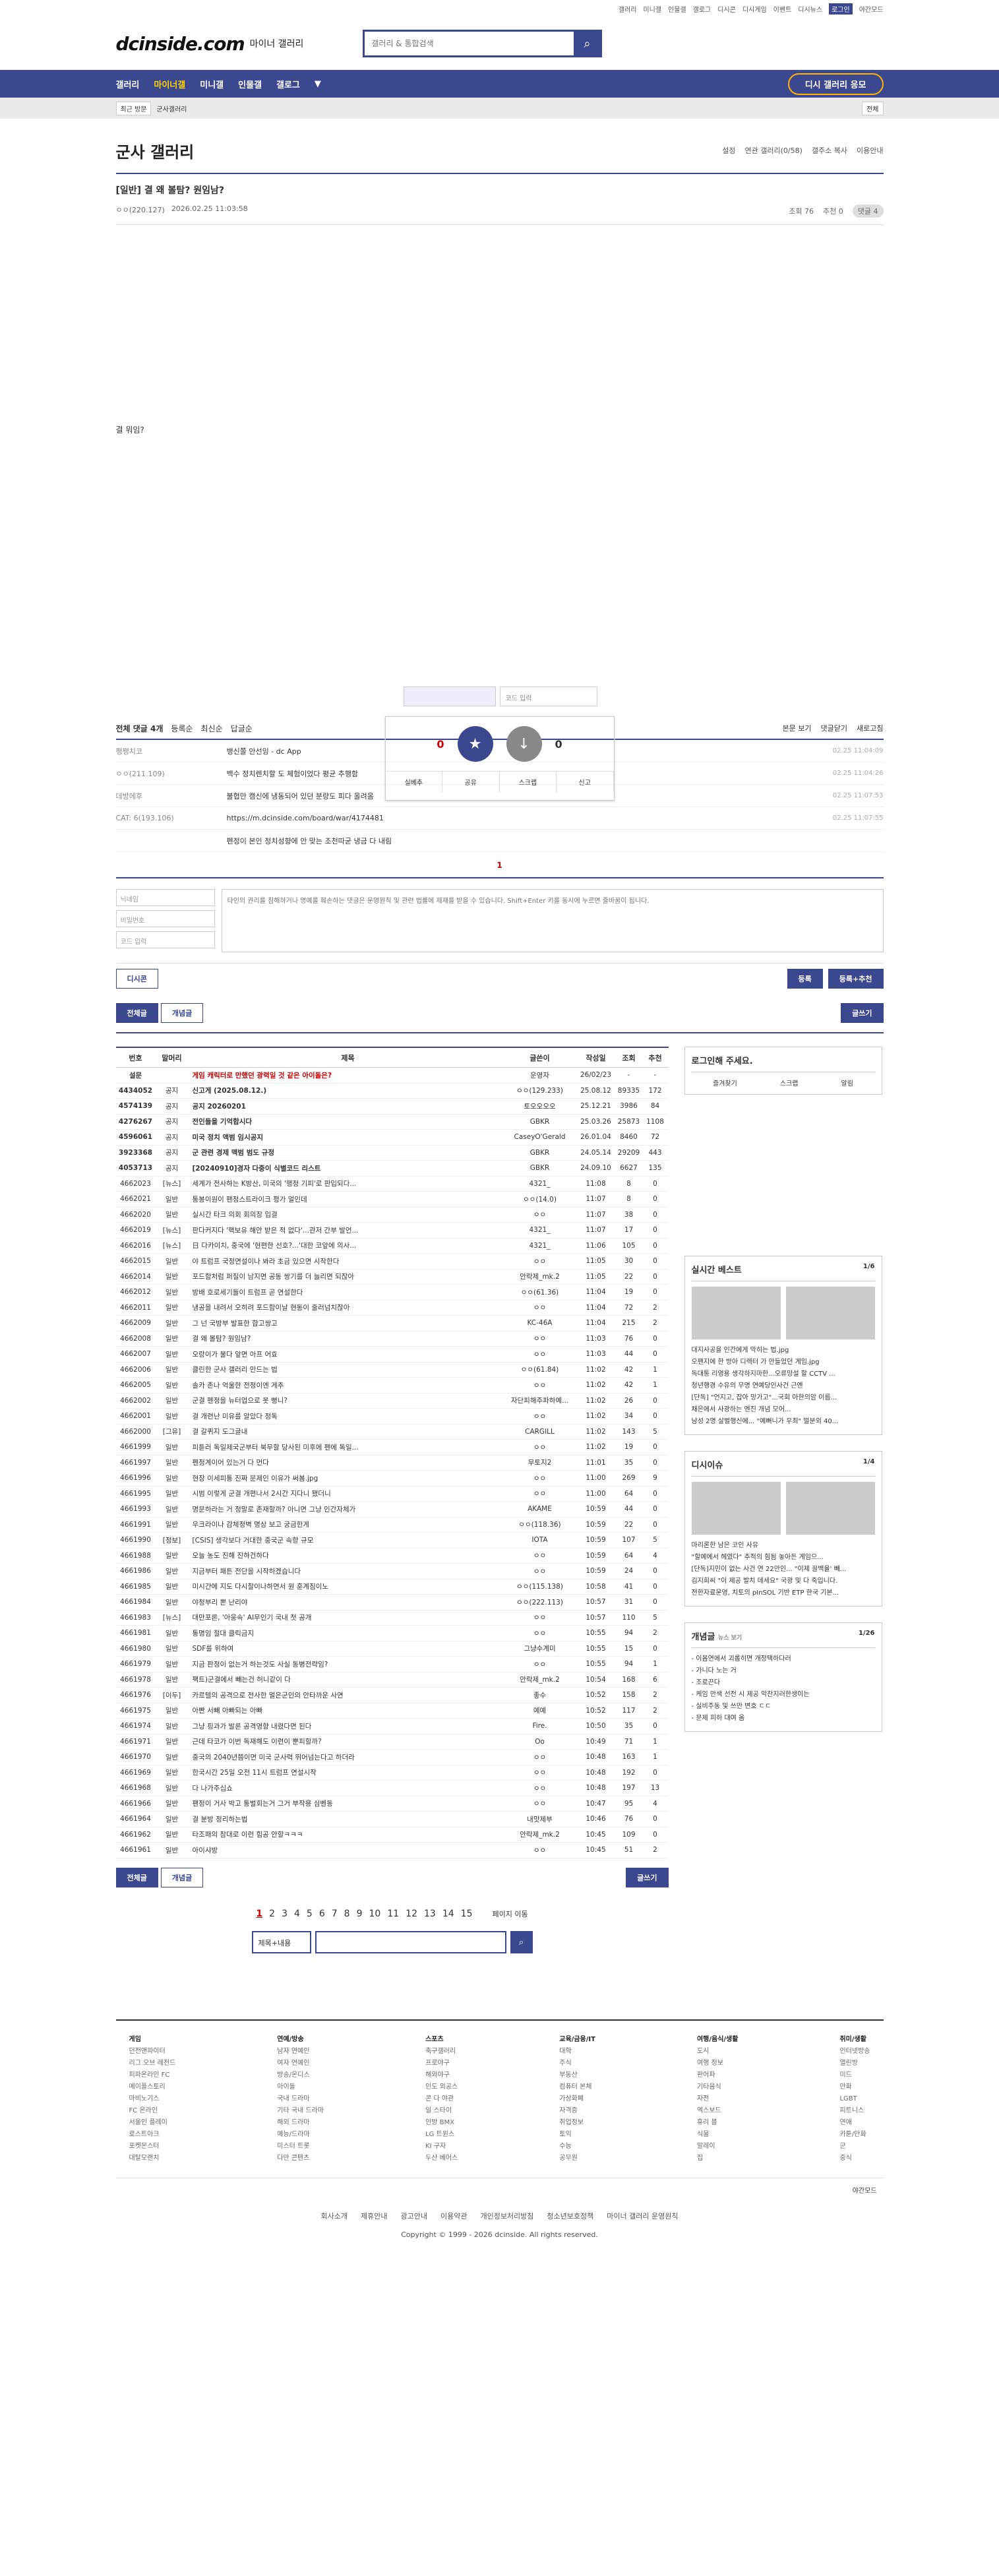 The width and height of the screenshot is (999, 2576). What do you see at coordinates (789, 1083) in the screenshot?
I see `scrap-list-button: 스크랩` at bounding box center [789, 1083].